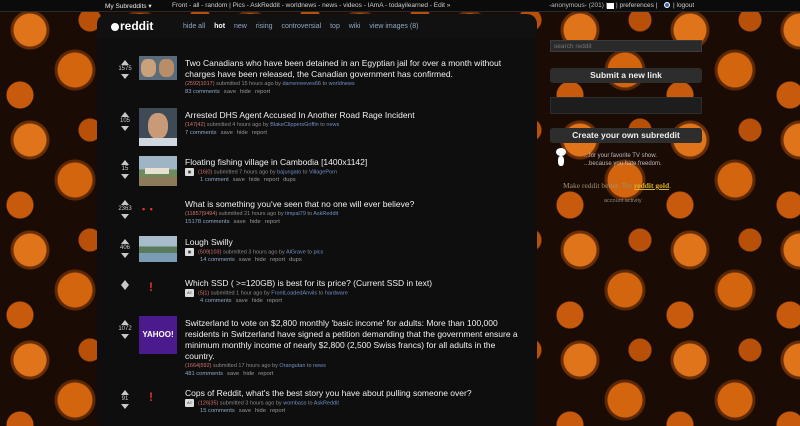  Describe the element at coordinates (295, 214) in the screenshot. I see `author-link: timpal79` at that location.